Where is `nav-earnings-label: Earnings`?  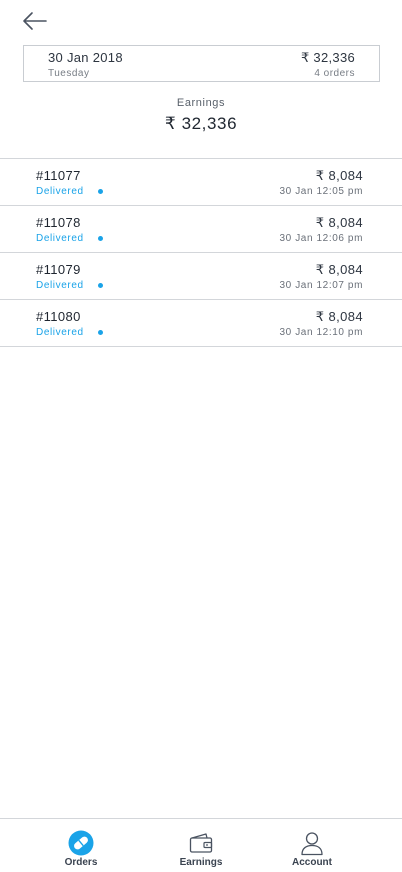
nav-earnings-label: Earnings is located at coordinates (201, 862).